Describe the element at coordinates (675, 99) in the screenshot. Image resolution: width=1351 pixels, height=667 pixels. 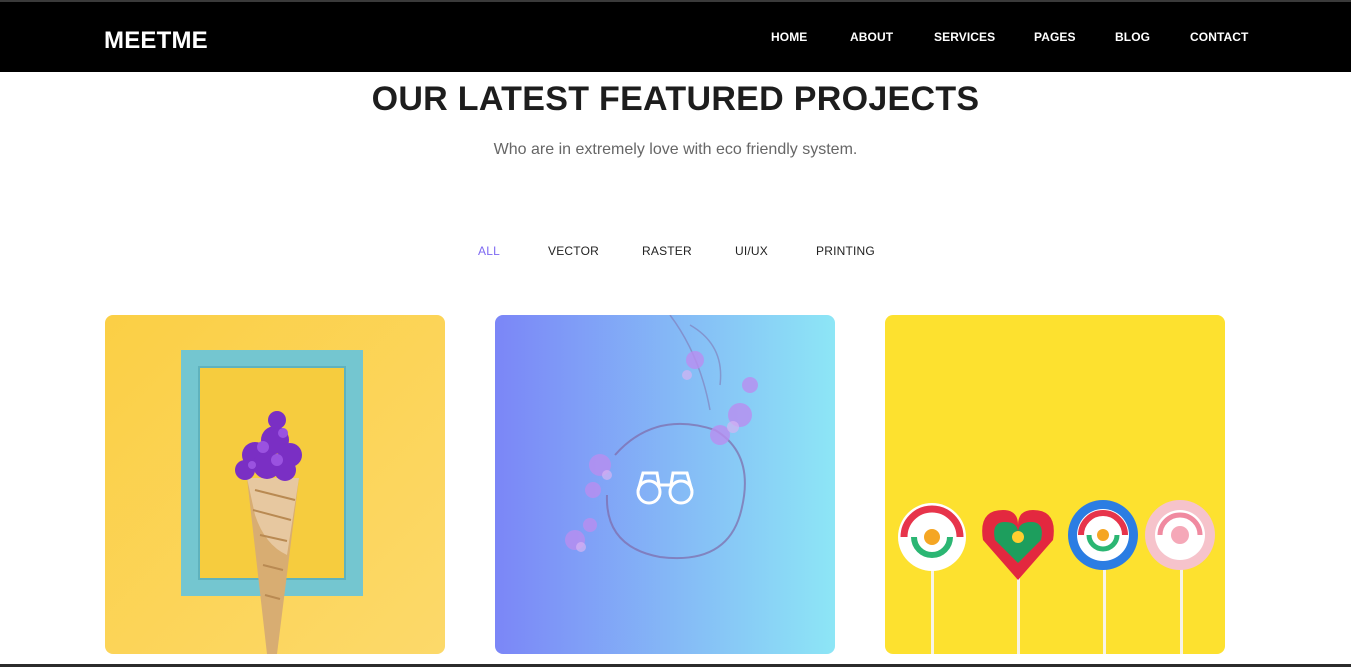
I see `section-title: OUR LATEST FEATURED PROJECTS` at that location.